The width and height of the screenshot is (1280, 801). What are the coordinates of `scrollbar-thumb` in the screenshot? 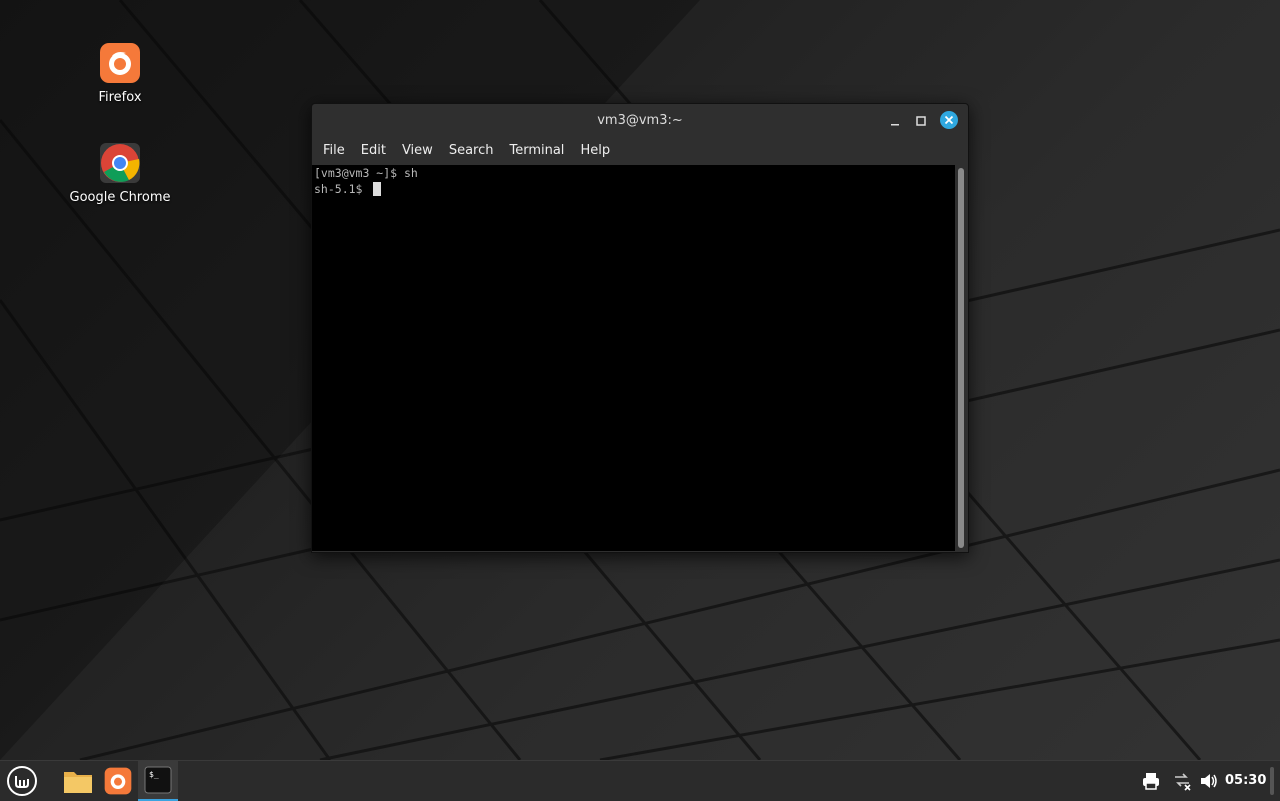 It's located at (961, 358).